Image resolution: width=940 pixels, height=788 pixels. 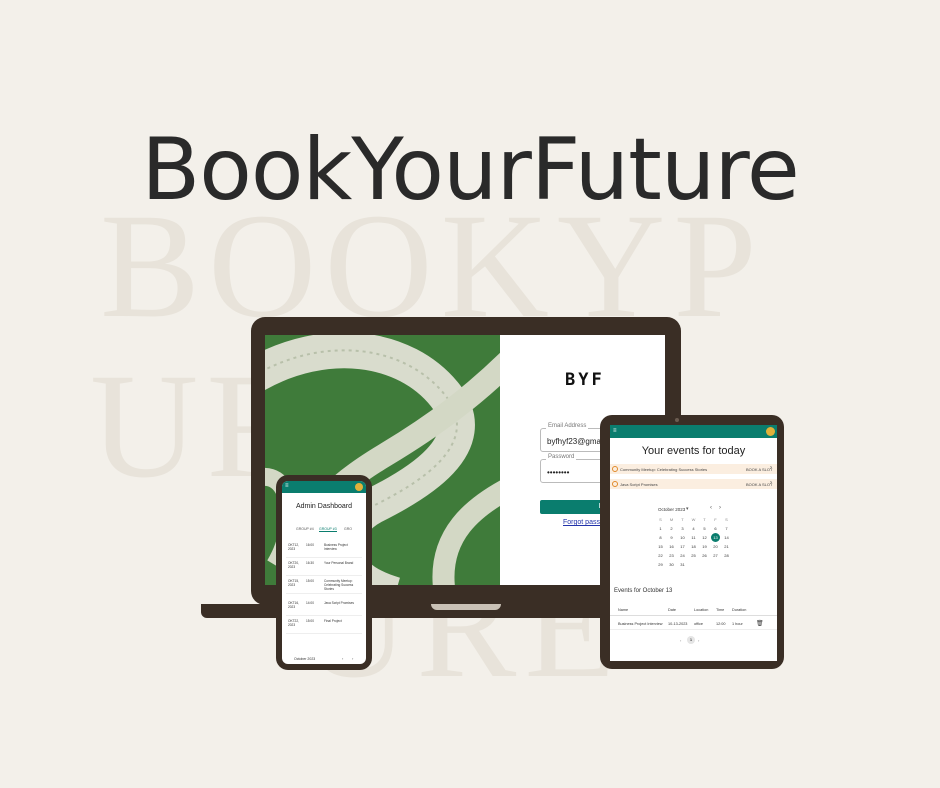 What do you see at coordinates (671, 546) in the screenshot?
I see `calendar-day: 16` at bounding box center [671, 546].